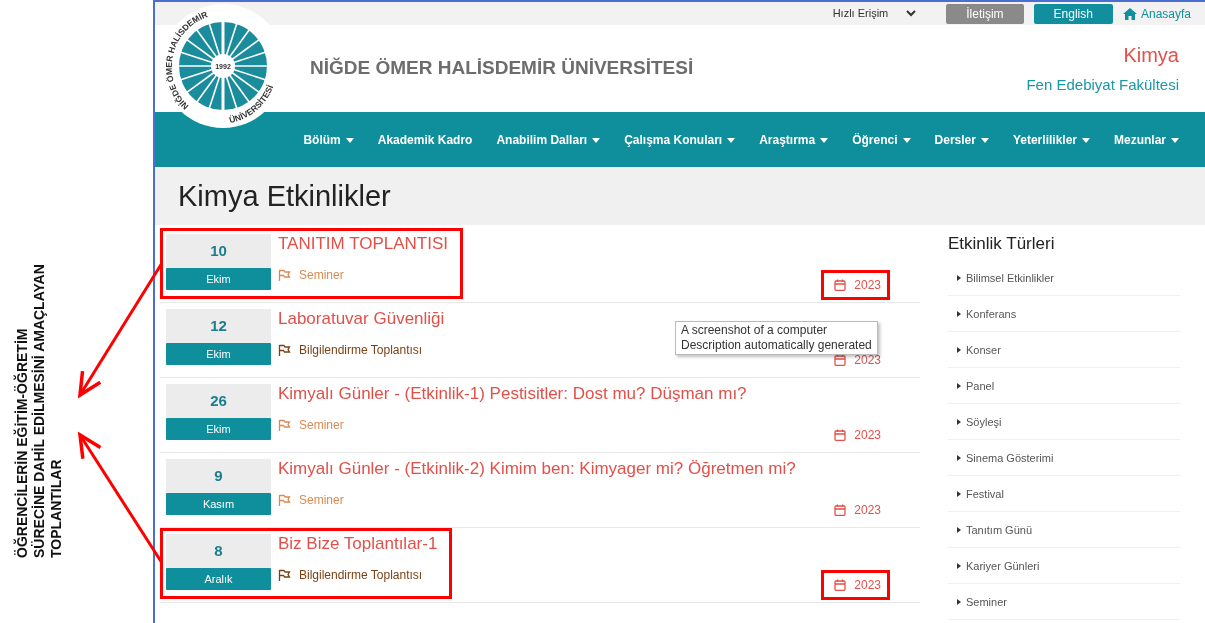  I want to click on sidebar-link: Söyleşi, so click(1064, 422).